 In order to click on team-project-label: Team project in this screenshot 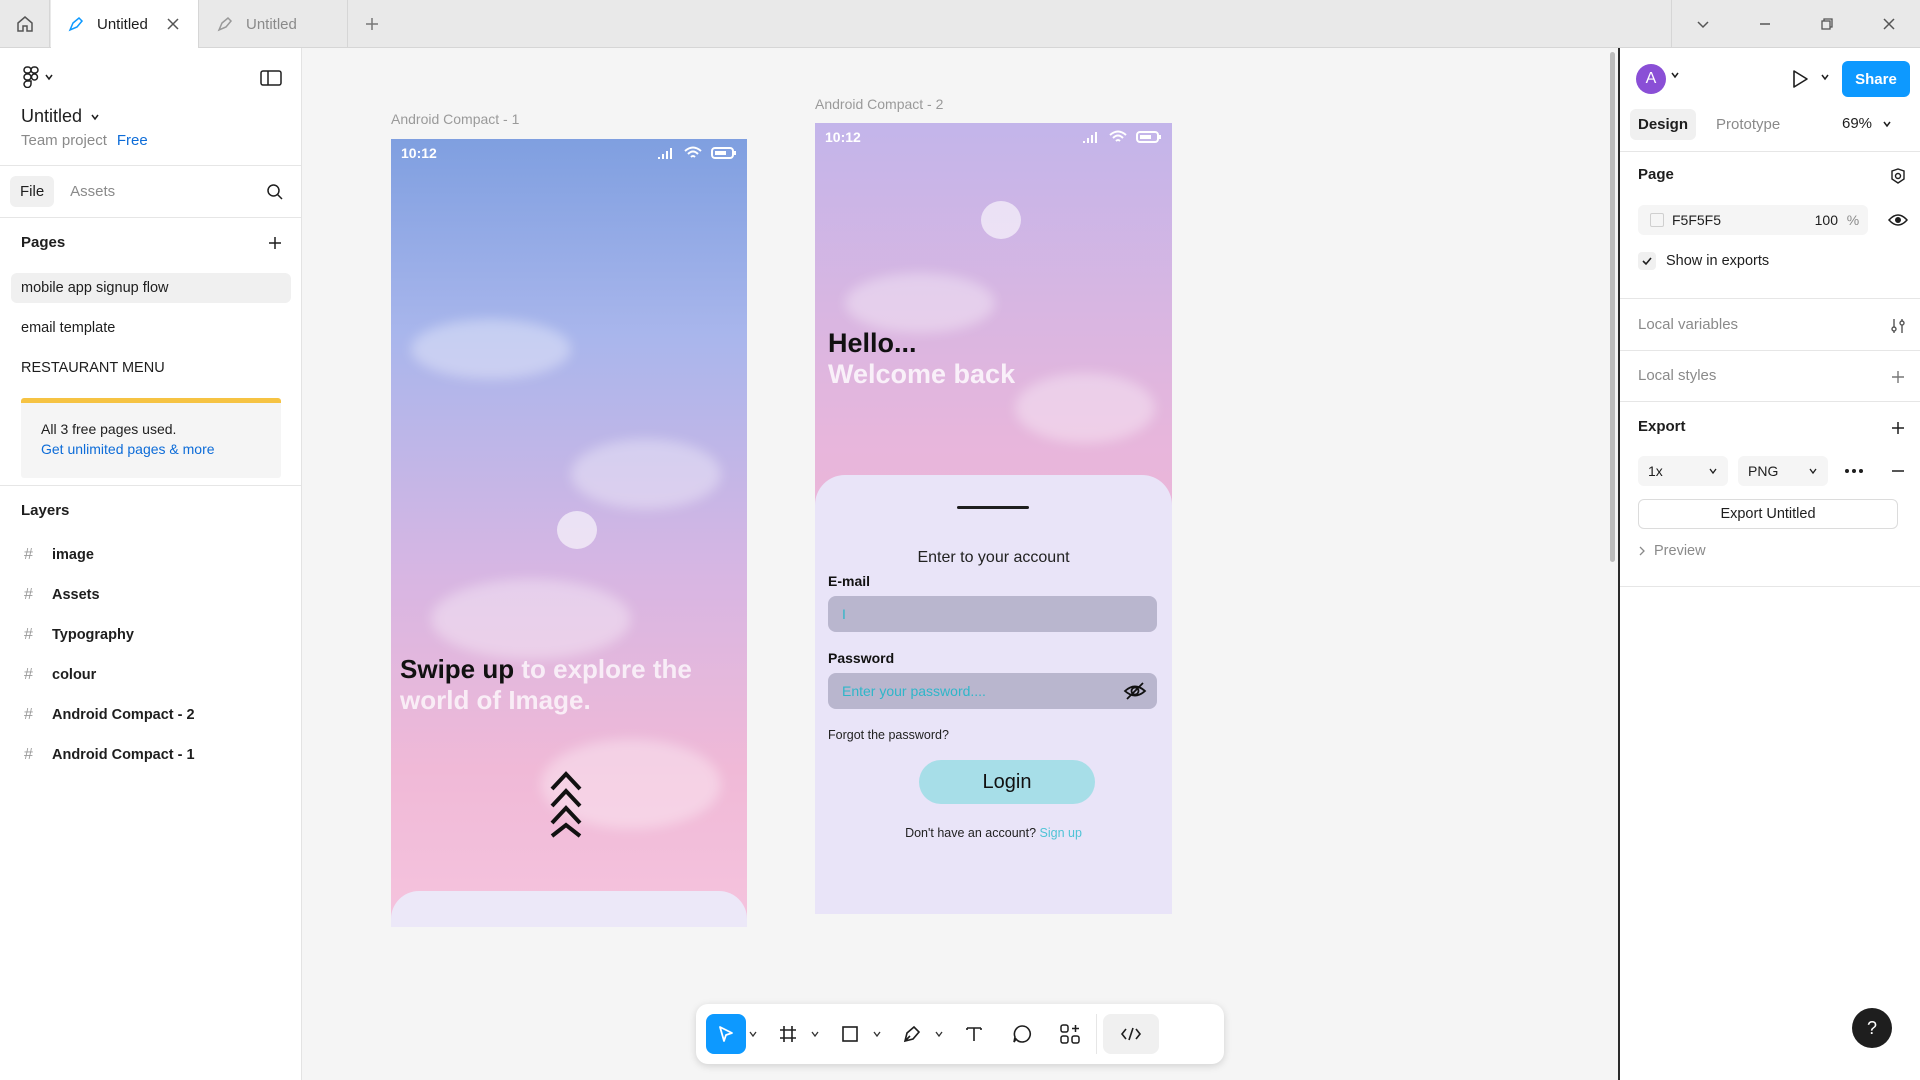, I will do `click(64, 140)`.